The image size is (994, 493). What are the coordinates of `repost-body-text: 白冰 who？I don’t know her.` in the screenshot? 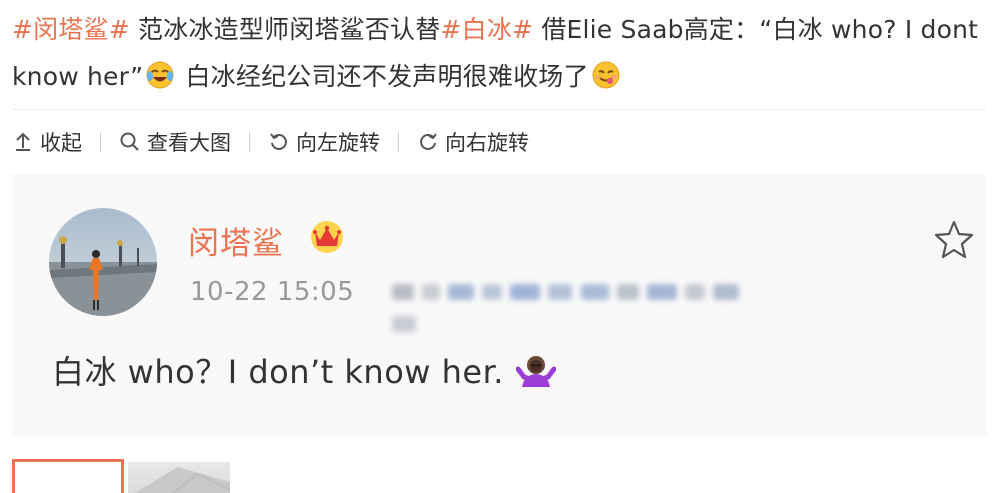 It's located at (278, 372).